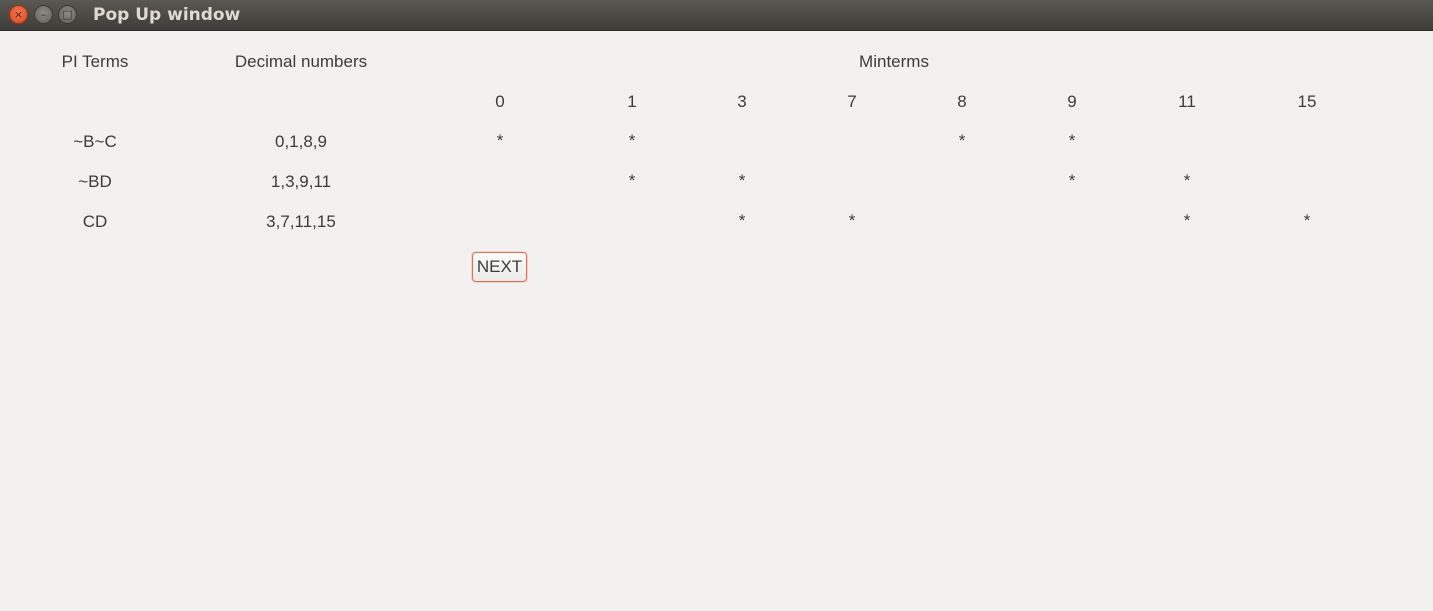 The image size is (1433, 611). Describe the element at coordinates (95, 221) in the screenshot. I see `pi-term-cell: CD` at that location.